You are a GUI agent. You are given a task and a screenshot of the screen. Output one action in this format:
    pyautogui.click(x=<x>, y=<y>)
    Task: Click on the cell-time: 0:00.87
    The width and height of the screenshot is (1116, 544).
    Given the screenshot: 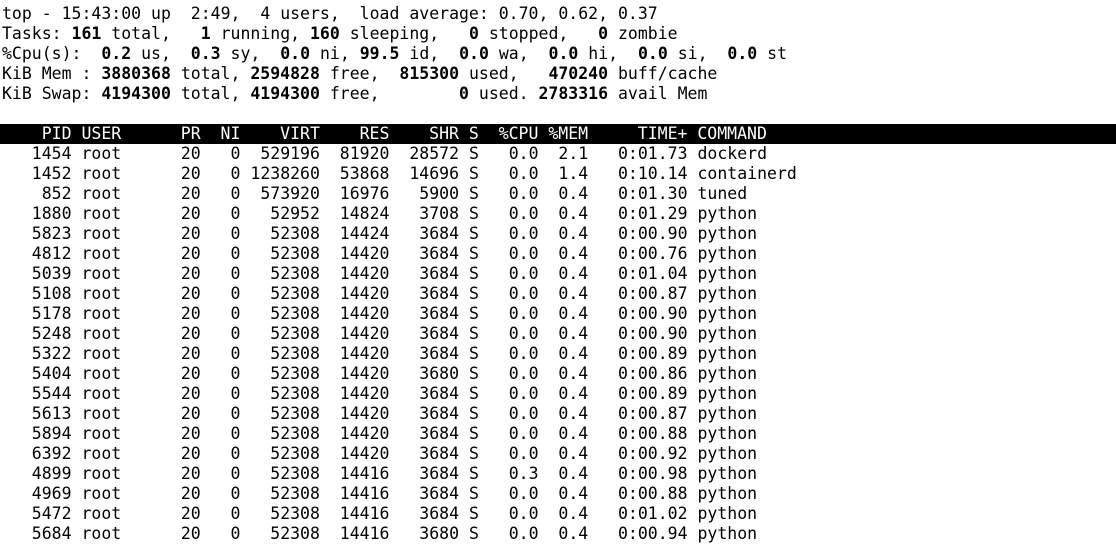 What is the action you would take?
    pyautogui.click(x=638, y=293)
    